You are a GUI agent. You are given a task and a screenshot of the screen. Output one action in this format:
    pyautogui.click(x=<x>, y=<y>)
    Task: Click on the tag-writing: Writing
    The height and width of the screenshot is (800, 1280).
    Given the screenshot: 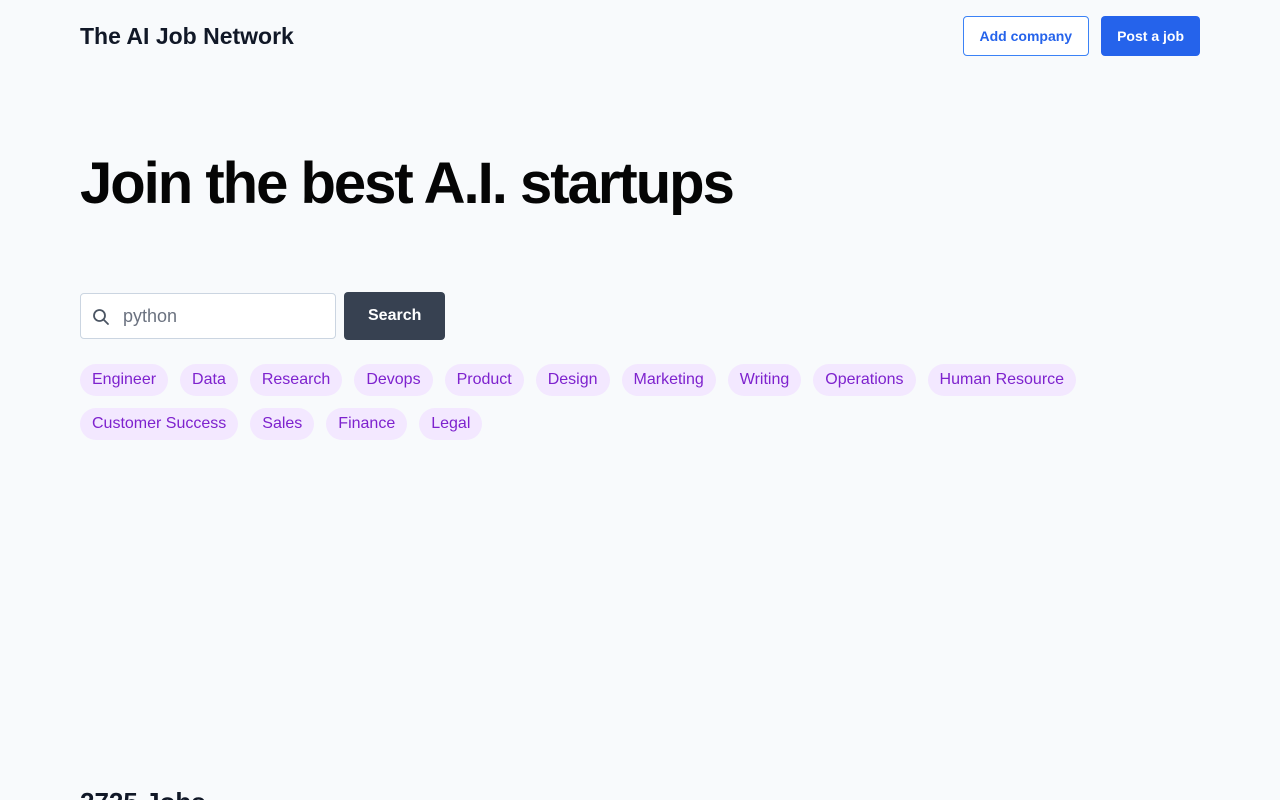 What is the action you would take?
    pyautogui.click(x=764, y=380)
    